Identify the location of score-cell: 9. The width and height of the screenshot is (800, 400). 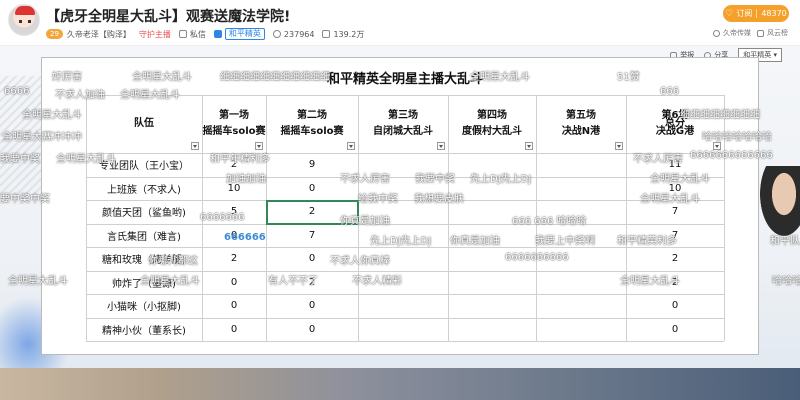
(312, 165).